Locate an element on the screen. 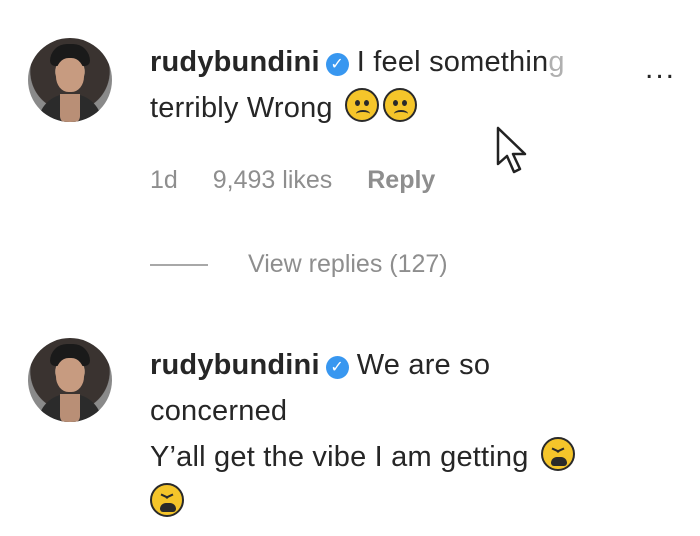  comment-line-1: I feel somethin is located at coordinates (452, 62).